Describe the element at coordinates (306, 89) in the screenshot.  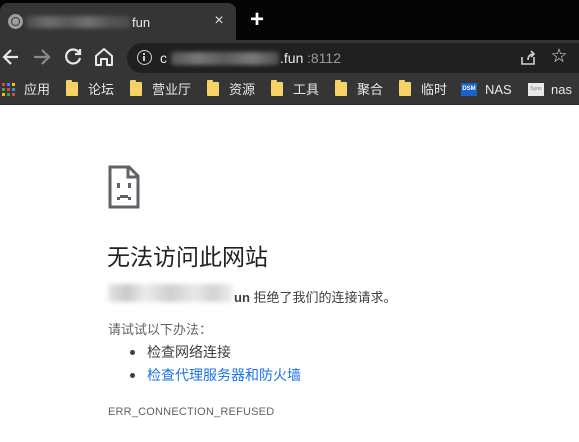
I see `bookmark-label: 工具` at that location.